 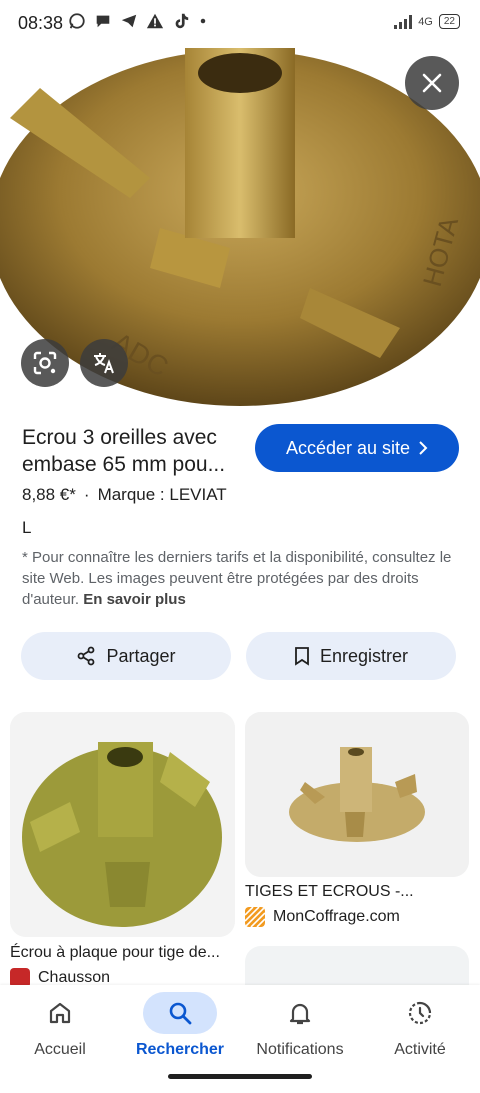 I want to click on related-source-2: MonCoffrage.com, so click(x=322, y=917).